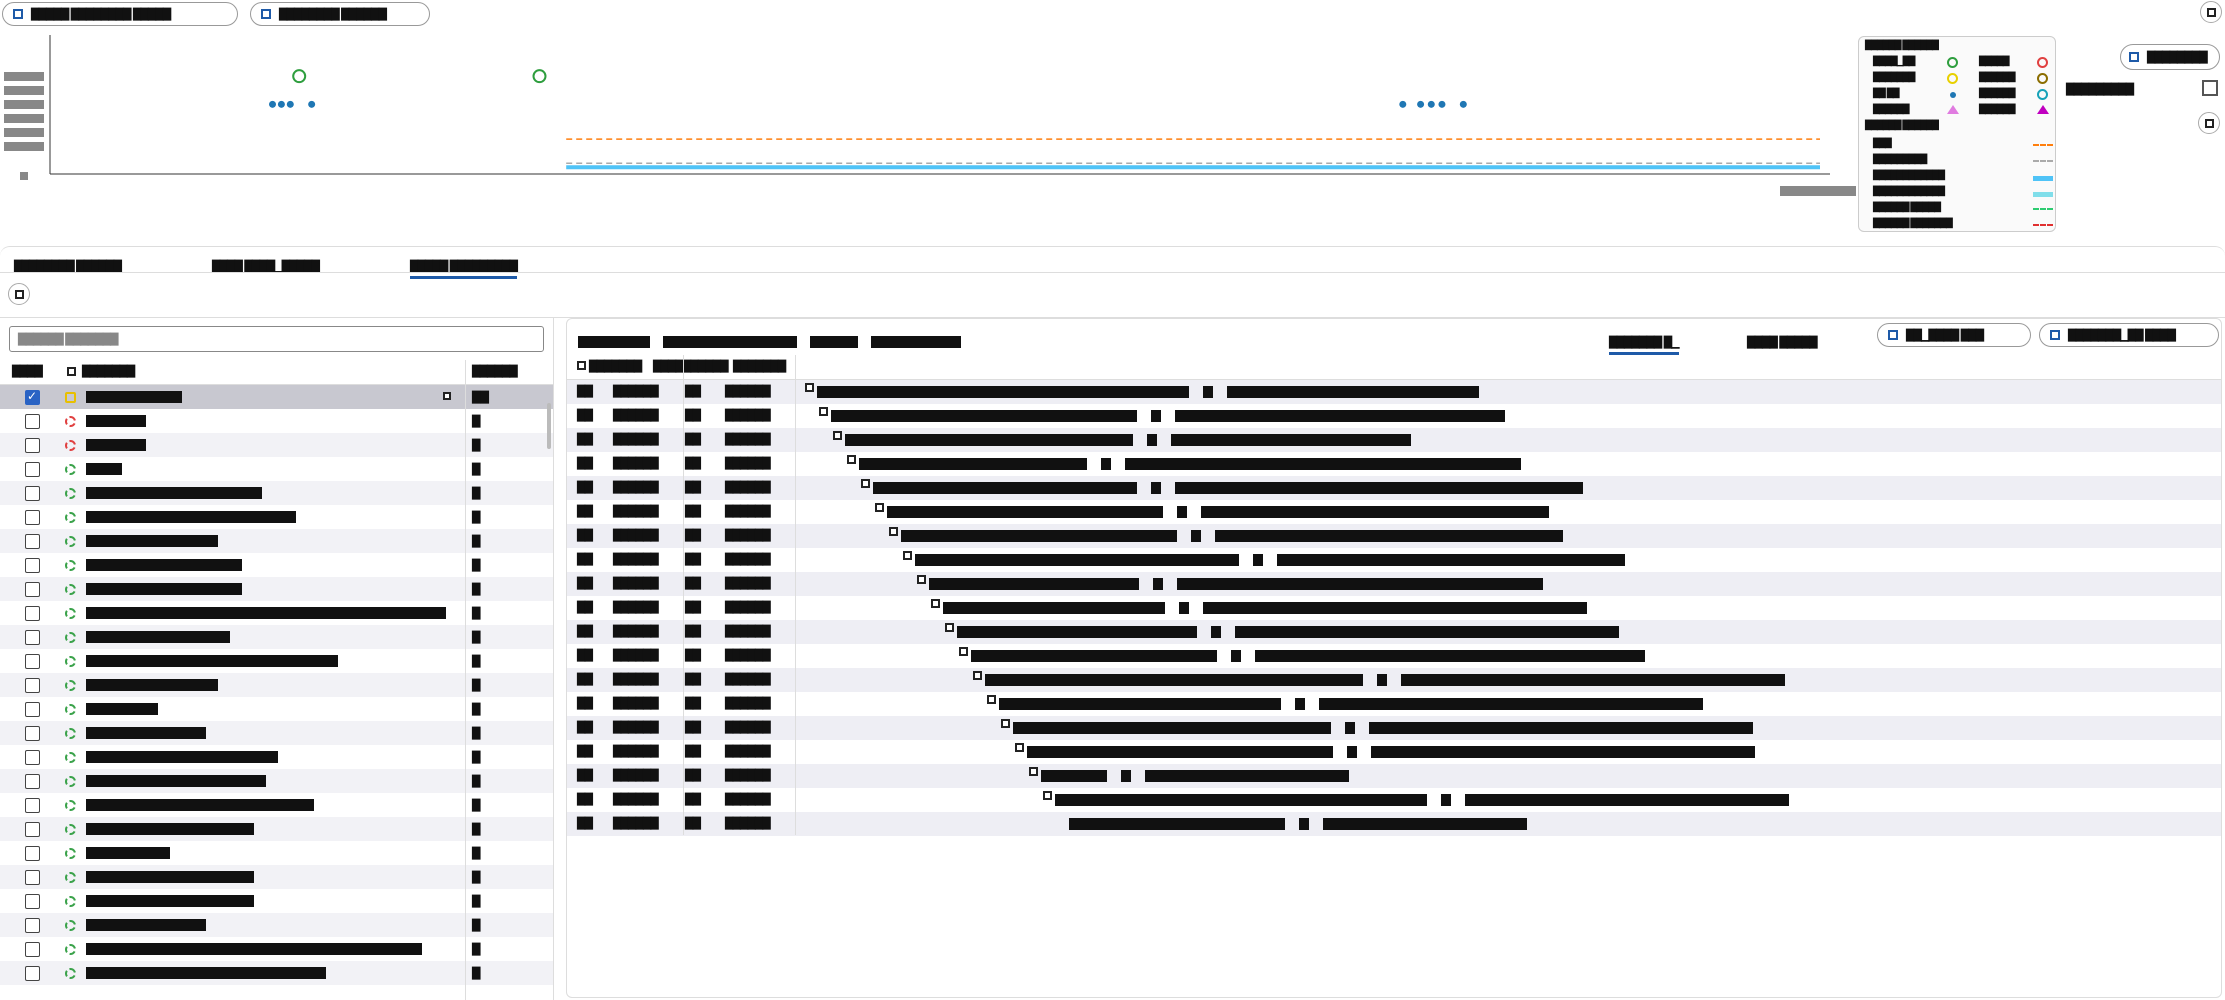 This screenshot has height=1000, width=2225. What do you see at coordinates (759, 366) in the screenshot?
I see `detail-header-col-3: ███████` at bounding box center [759, 366].